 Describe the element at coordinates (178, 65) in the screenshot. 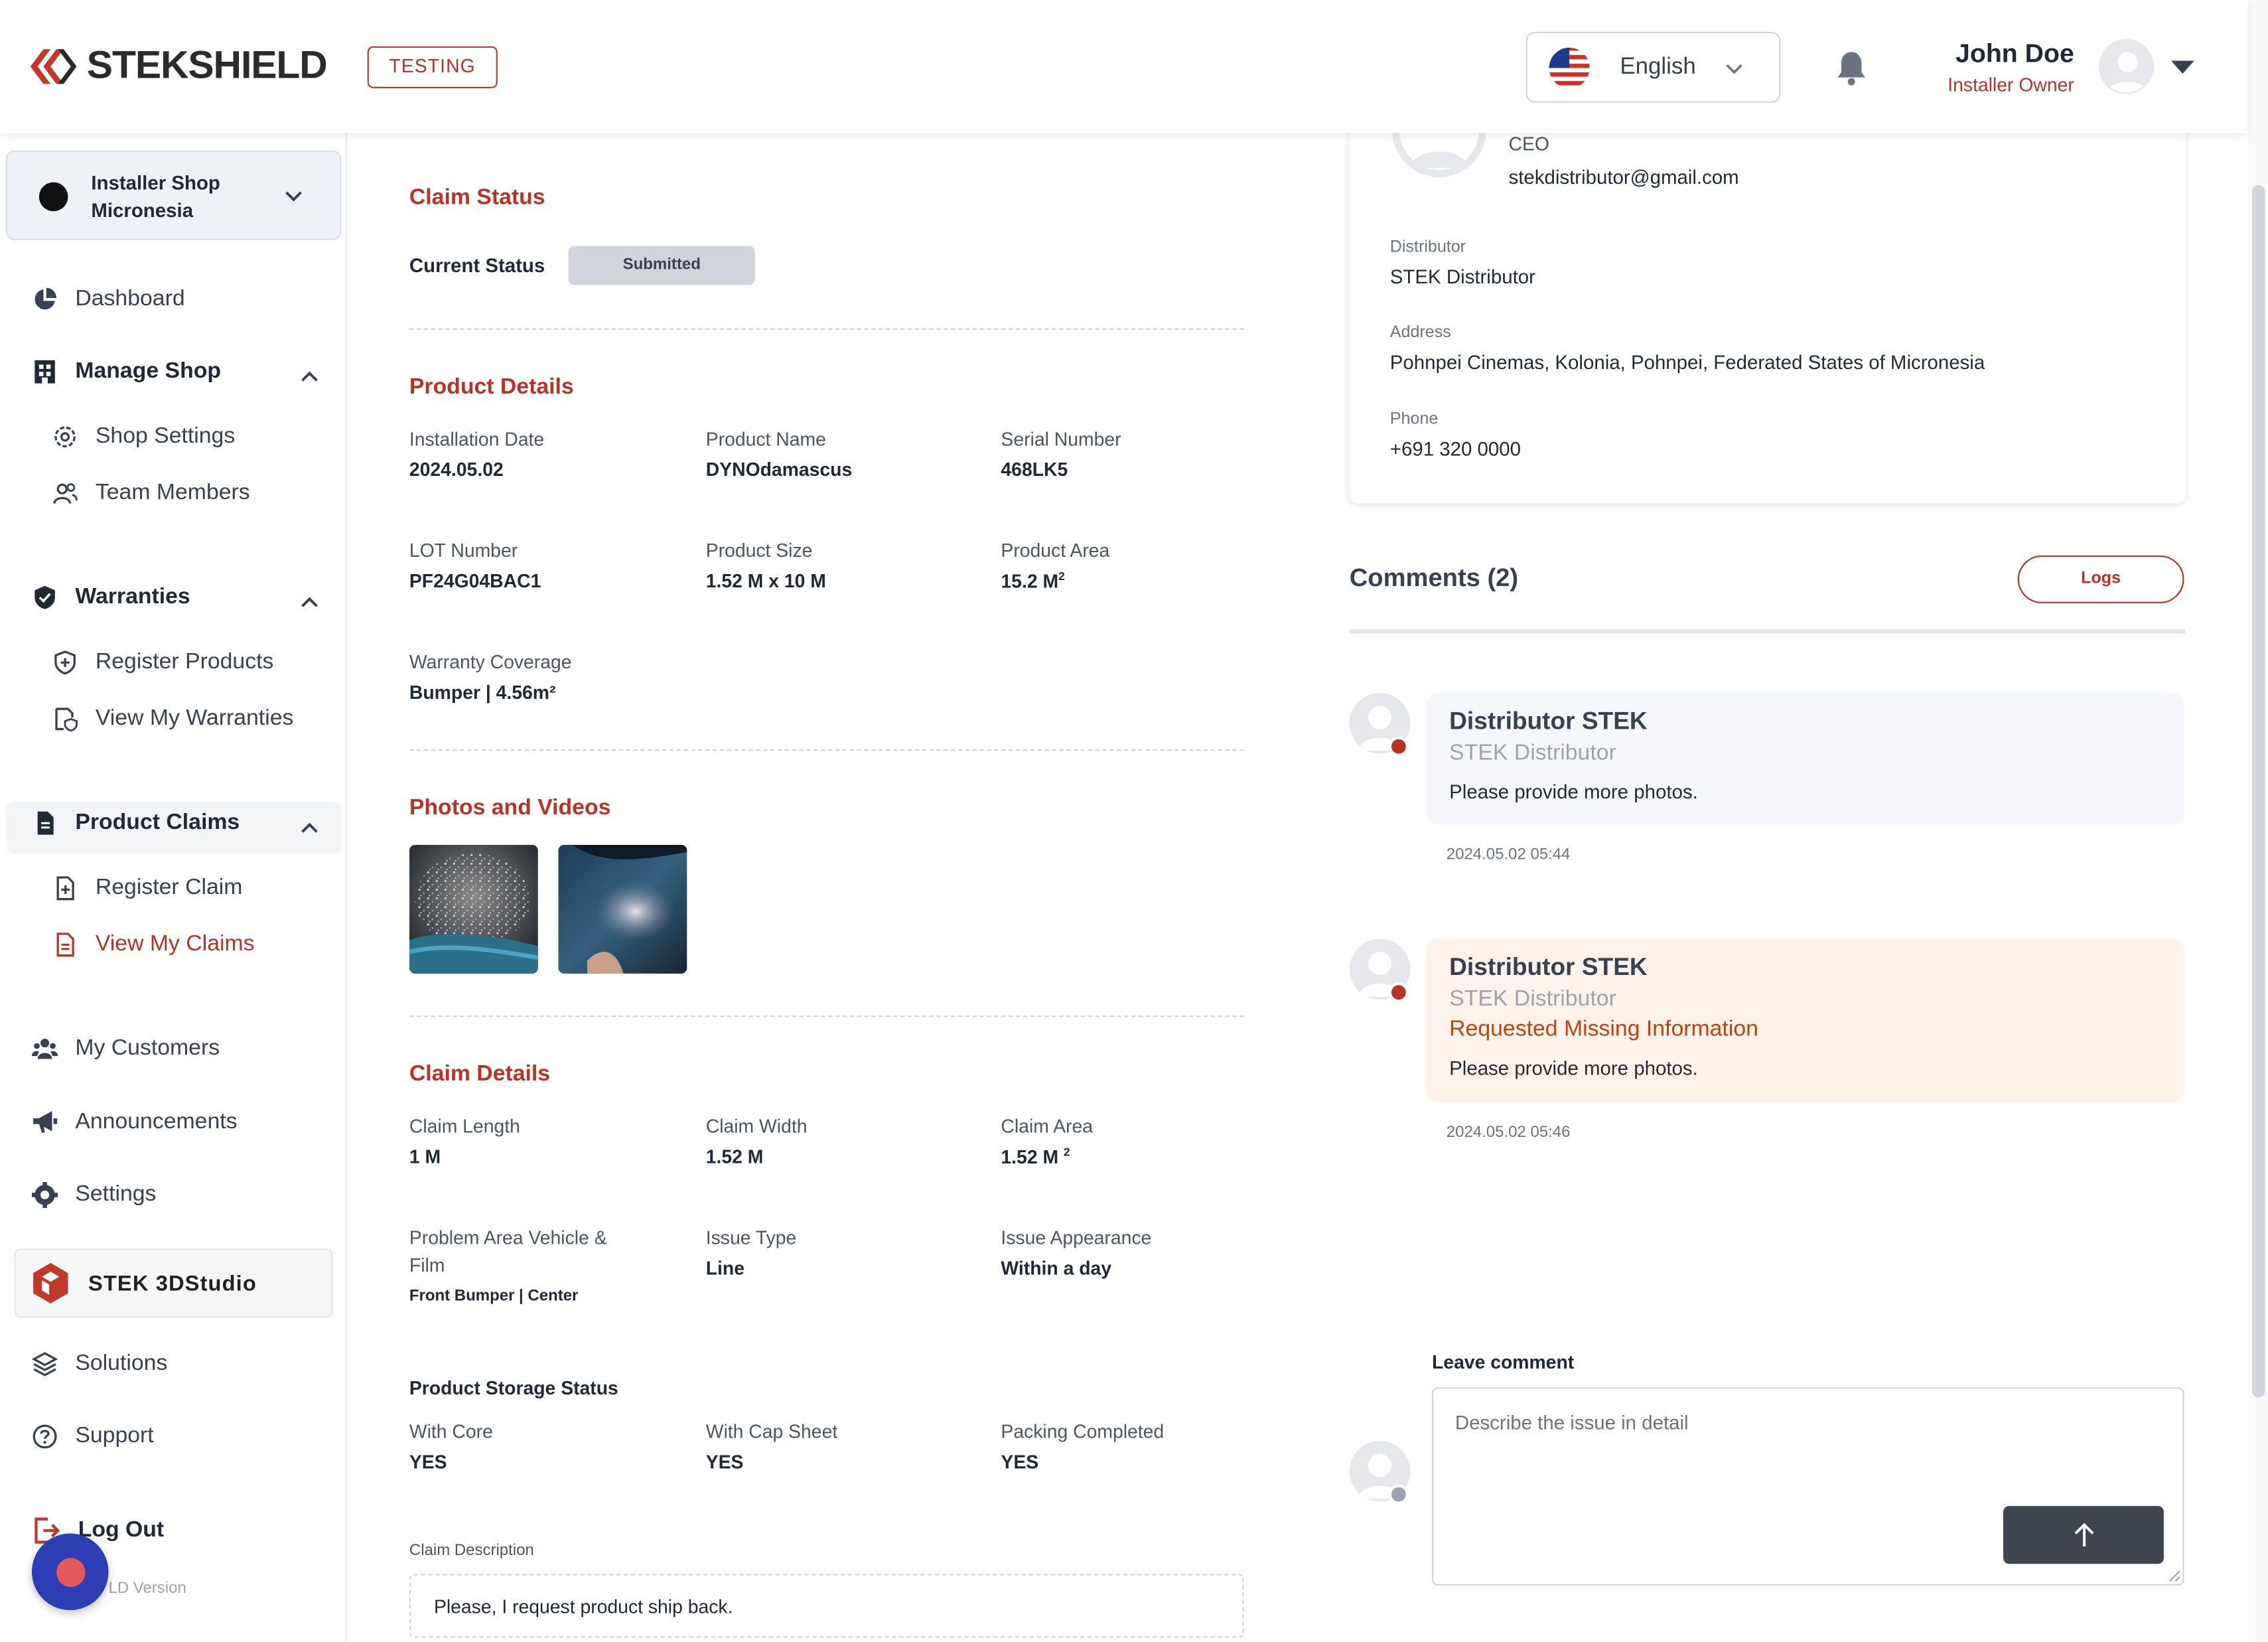

I see `brand-logo: STEKSHIELD` at that location.